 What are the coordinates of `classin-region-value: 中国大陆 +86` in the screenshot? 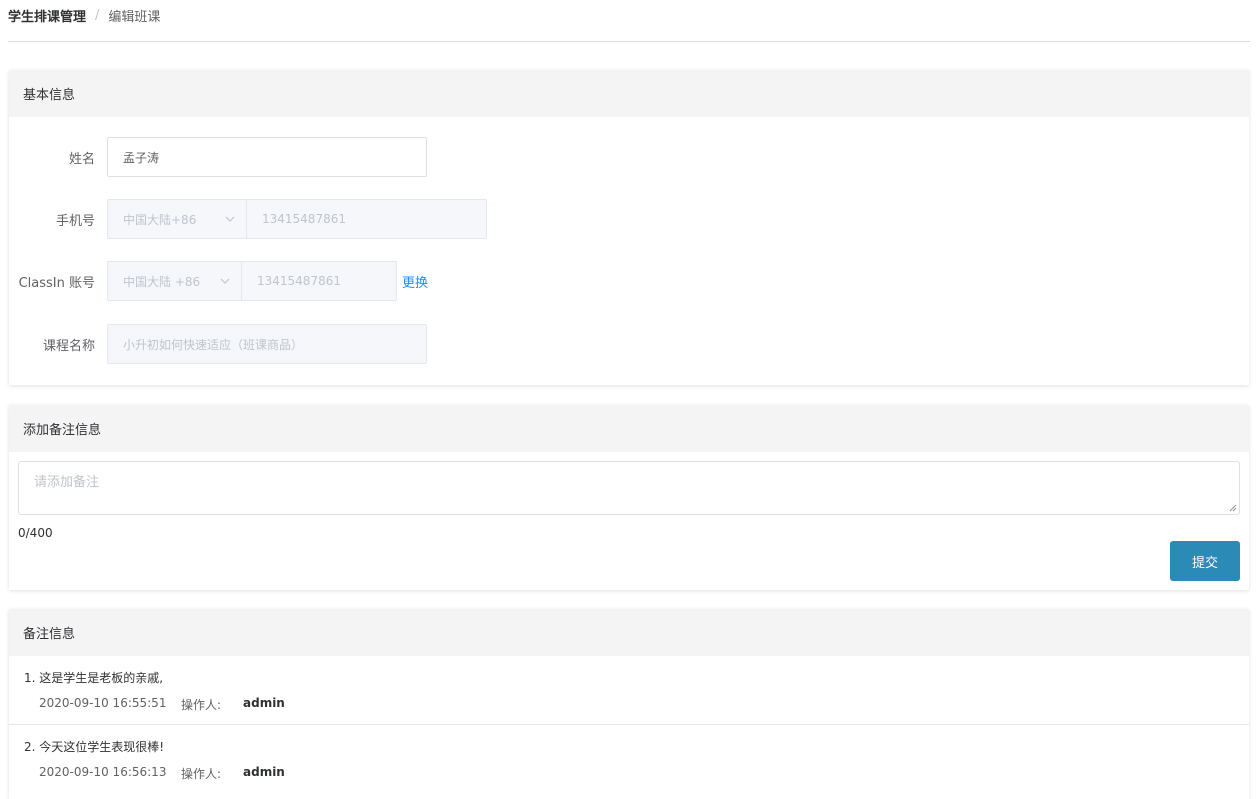 It's located at (162, 281).